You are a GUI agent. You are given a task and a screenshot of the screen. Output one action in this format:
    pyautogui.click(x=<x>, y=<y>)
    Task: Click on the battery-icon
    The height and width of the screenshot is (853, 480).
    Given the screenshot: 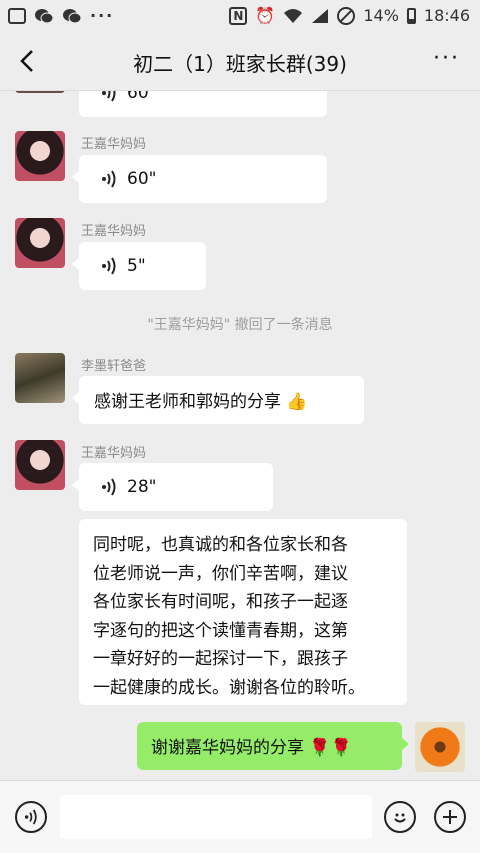 What is the action you would take?
    pyautogui.click(x=411, y=15)
    